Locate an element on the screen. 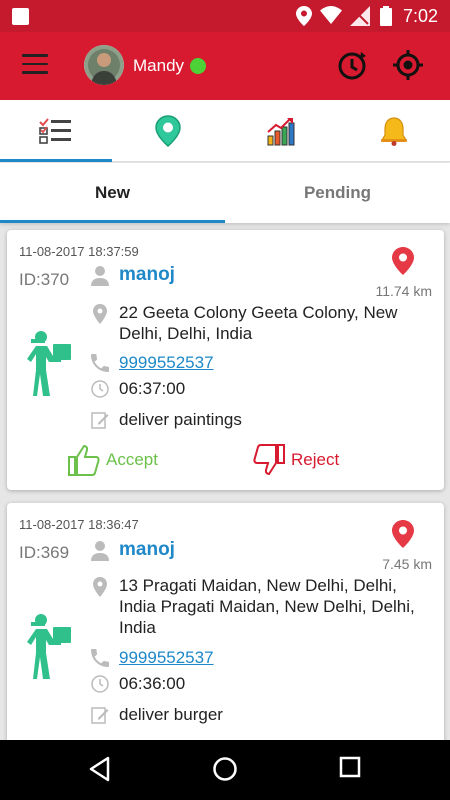  note-row: deliver paintings is located at coordinates (257, 419).